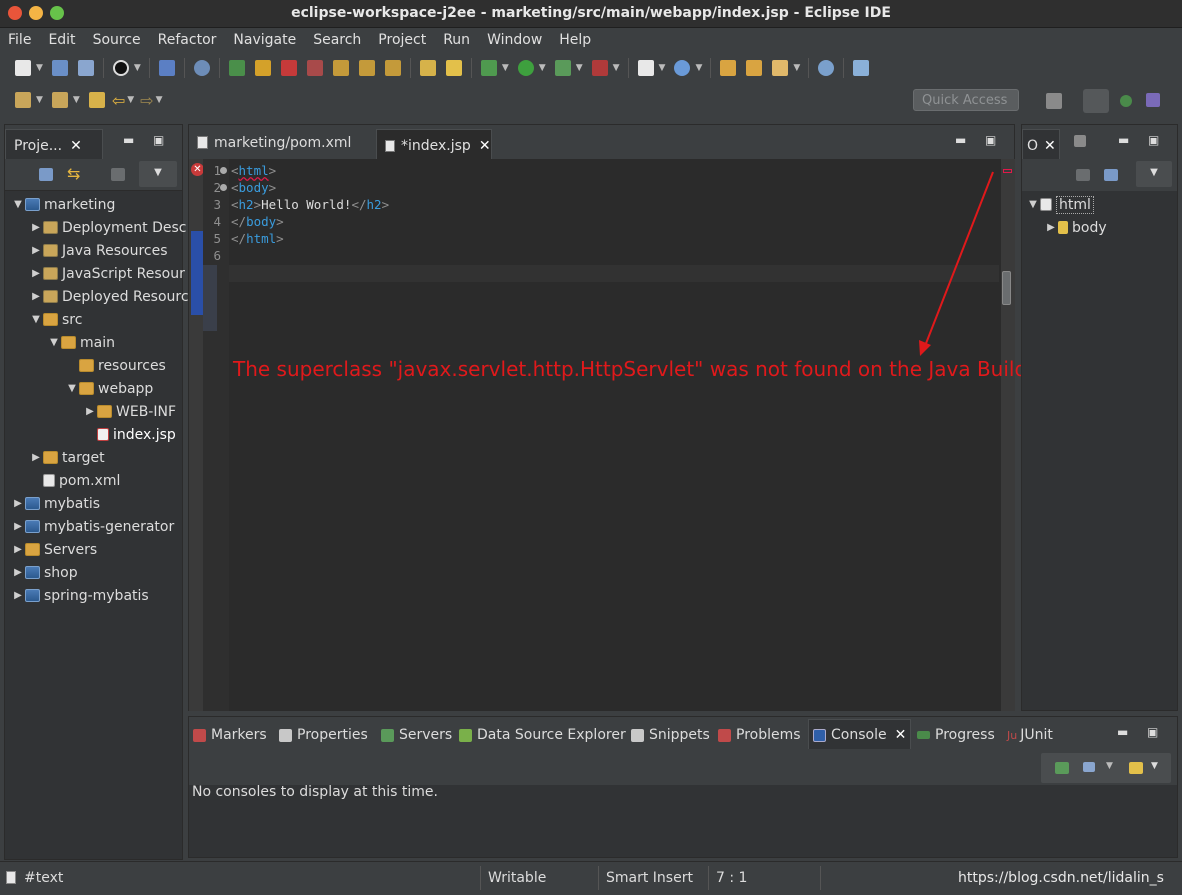 The height and width of the screenshot is (895, 1182). Describe the element at coordinates (1075, 227) in the screenshot. I see `outline-item-body: ▶ body` at that location.